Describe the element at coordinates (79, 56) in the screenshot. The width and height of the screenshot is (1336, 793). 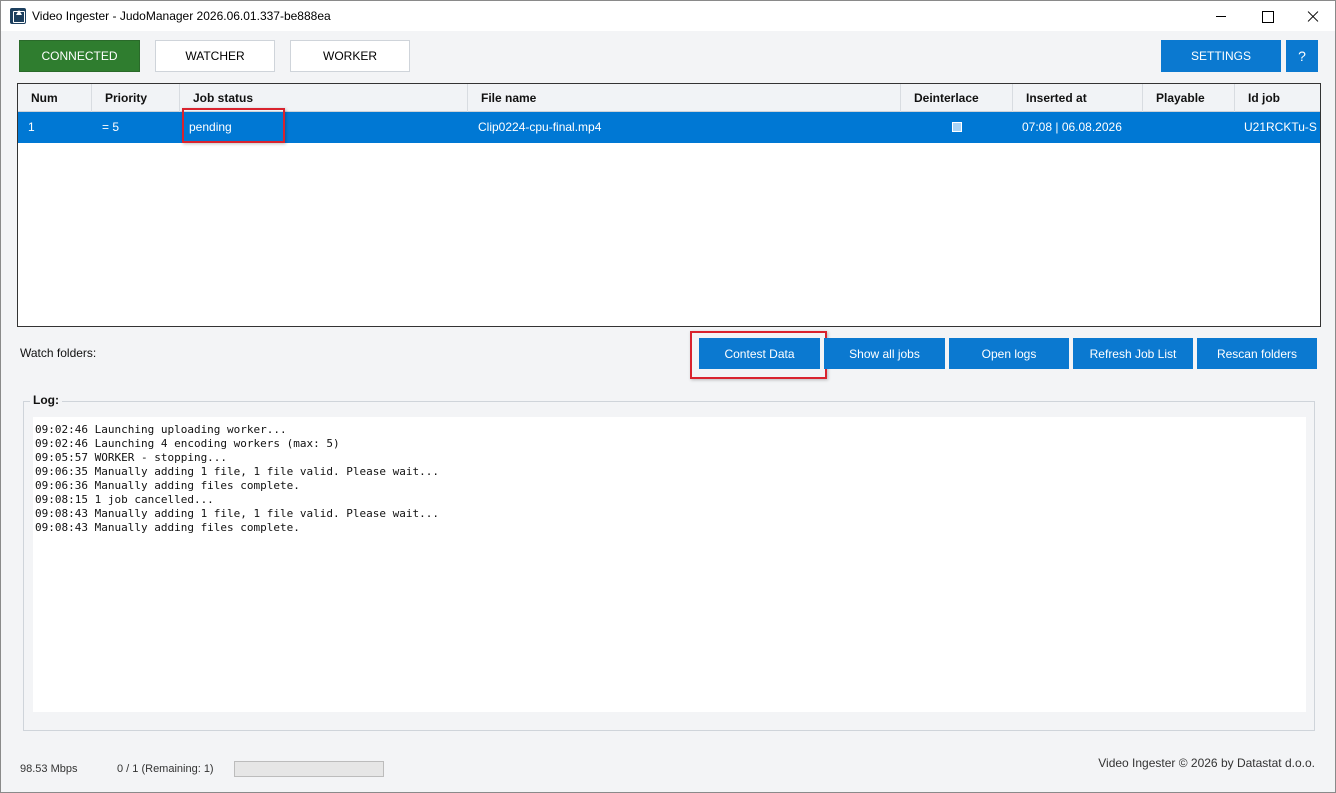
I see `connected-button: CONNECTED` at that location.